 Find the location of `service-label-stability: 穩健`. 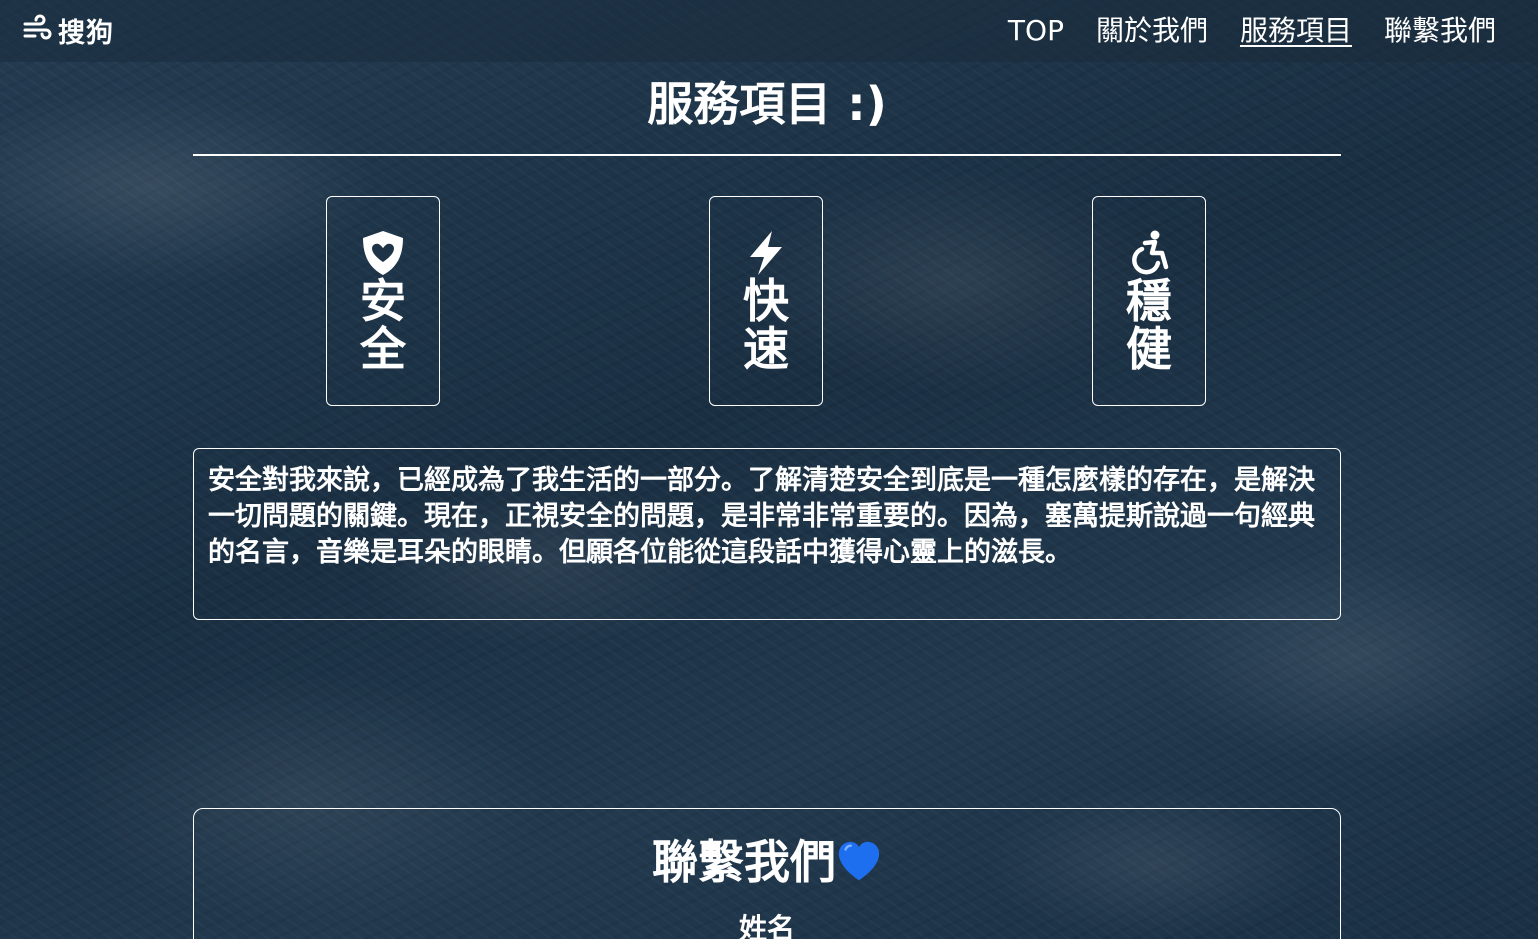

service-label-stability: 穩健 is located at coordinates (1149, 325).